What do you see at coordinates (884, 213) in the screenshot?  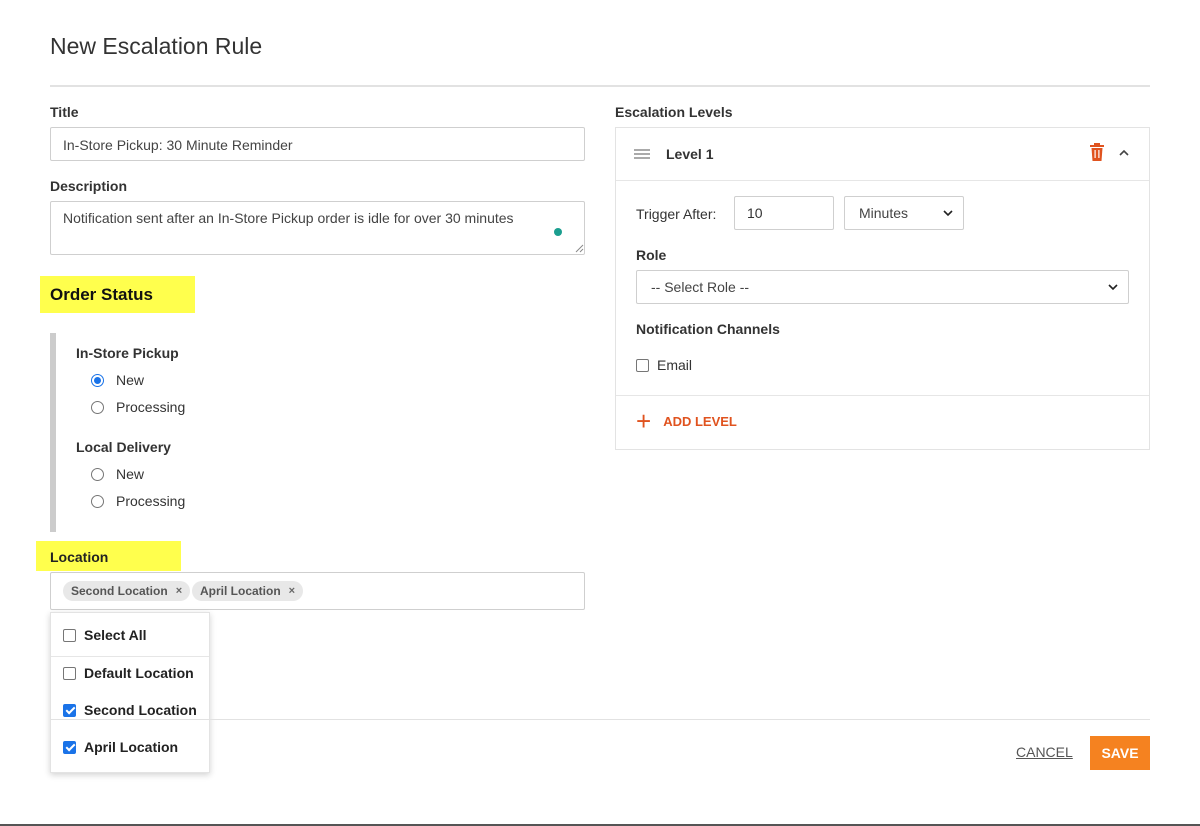 I see `trigger-unit-value: Minutes` at bounding box center [884, 213].